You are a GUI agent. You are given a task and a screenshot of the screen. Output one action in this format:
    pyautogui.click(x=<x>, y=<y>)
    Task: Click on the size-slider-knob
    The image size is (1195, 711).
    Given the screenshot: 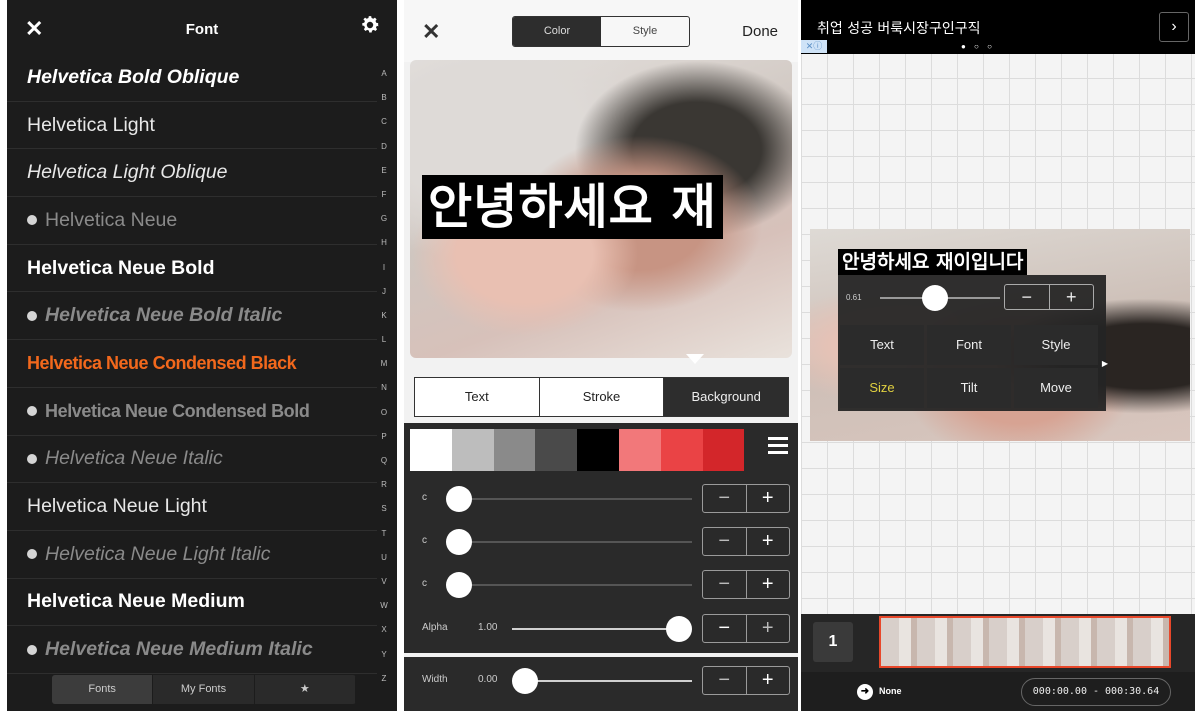 What is the action you would take?
    pyautogui.click(x=935, y=298)
    